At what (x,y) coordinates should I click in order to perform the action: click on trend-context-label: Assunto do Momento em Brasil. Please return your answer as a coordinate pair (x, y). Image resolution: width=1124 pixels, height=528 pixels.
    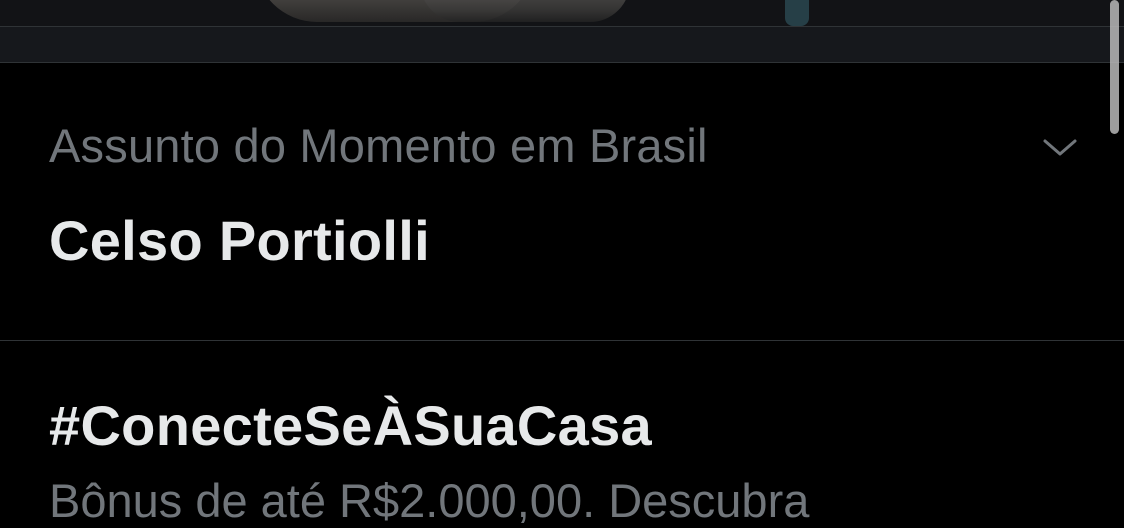
    Looking at the image, I should click on (378, 145).